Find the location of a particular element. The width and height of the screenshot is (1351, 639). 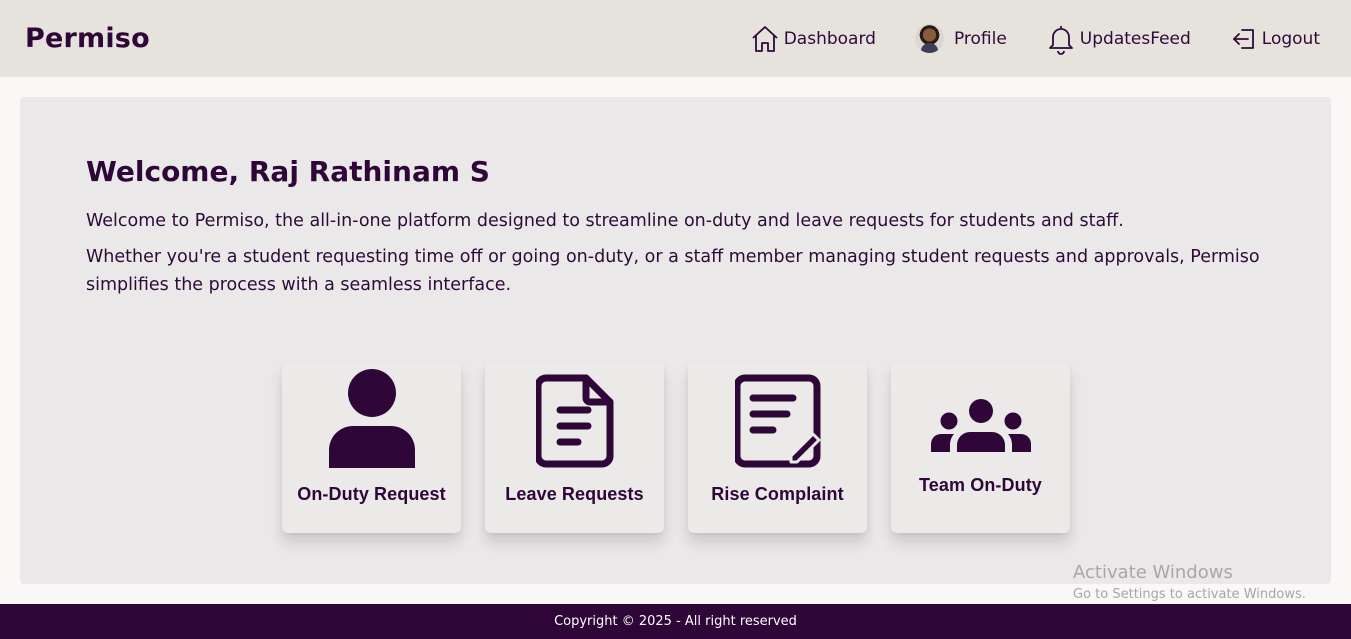

footer: Copyright © 2025 - All right reserved is located at coordinates (675, 621).